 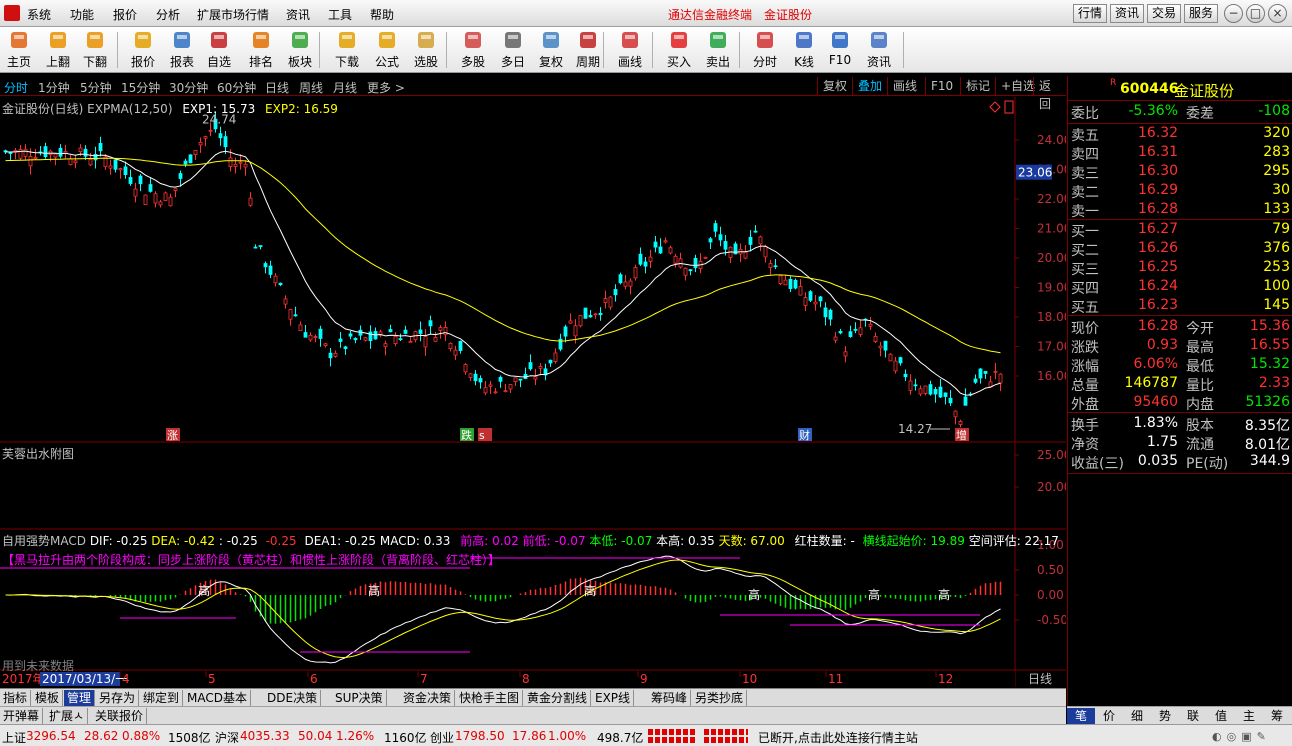 What do you see at coordinates (1193, 716) in the screenshot?
I see `right-tab: 联` at bounding box center [1193, 716].